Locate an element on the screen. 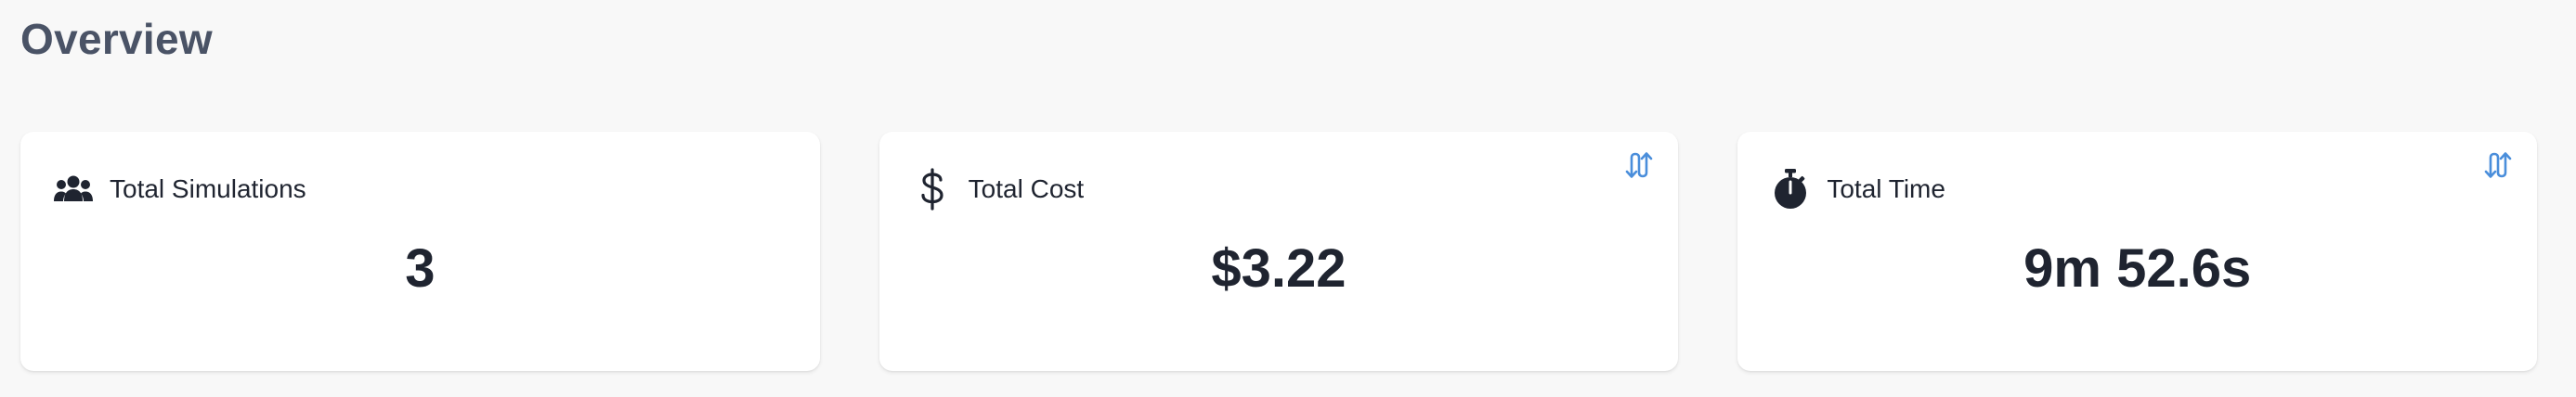 Image resolution: width=2576 pixels, height=397 pixels. card-value: $3.22 is located at coordinates (1279, 268).